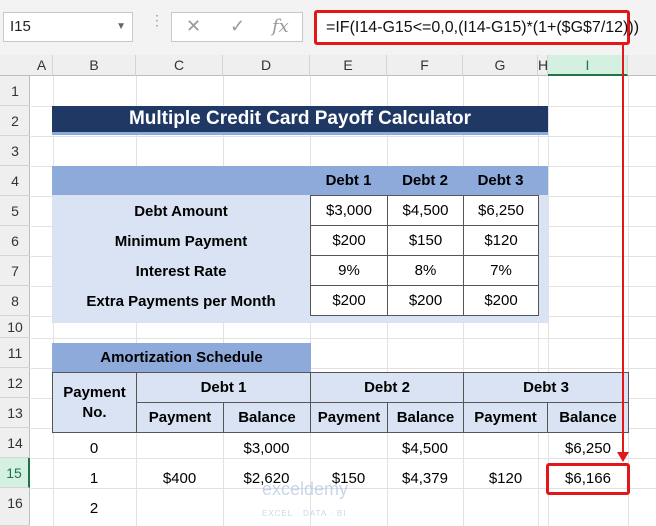  I want to click on input-cell: $4,500, so click(425, 210).